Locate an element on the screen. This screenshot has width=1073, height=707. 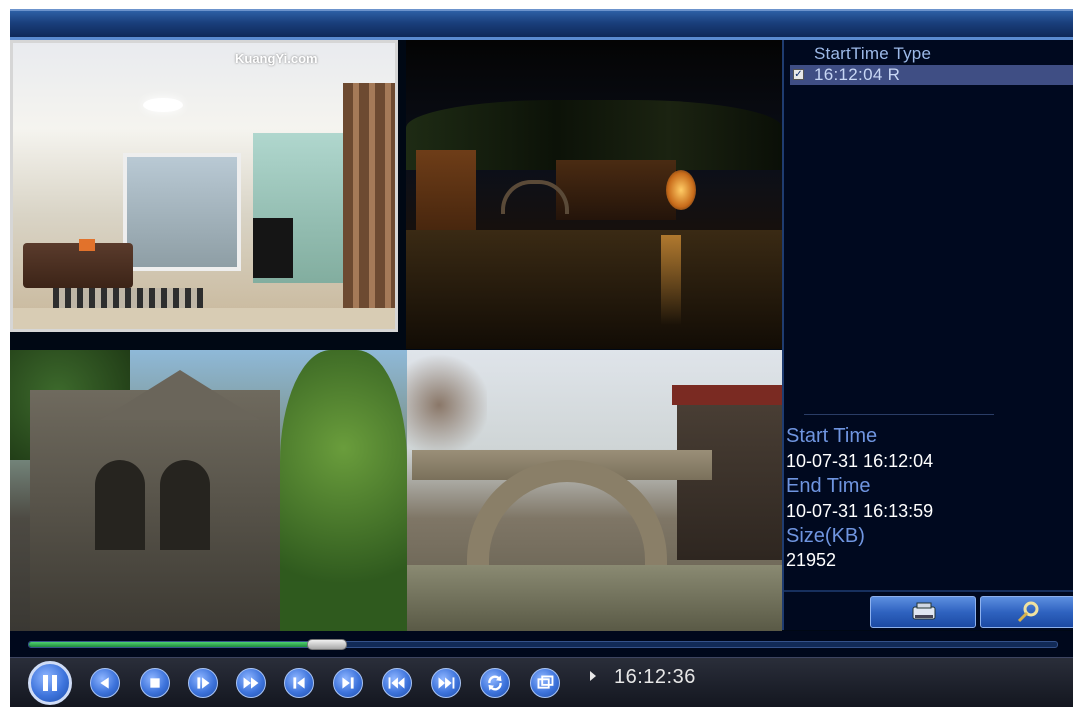
tv is located at coordinates (273, 248).